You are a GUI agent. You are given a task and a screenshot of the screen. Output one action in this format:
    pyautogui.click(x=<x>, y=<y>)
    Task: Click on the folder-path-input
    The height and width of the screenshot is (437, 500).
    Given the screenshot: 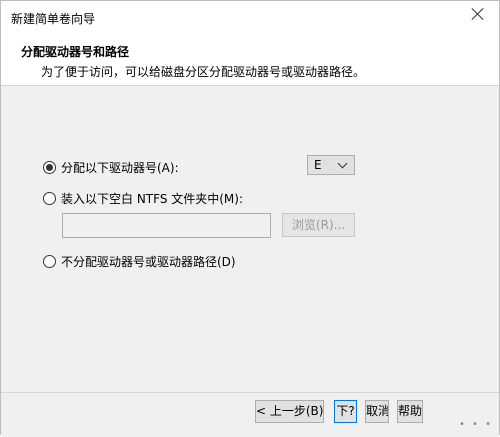 What is the action you would take?
    pyautogui.click(x=166, y=225)
    